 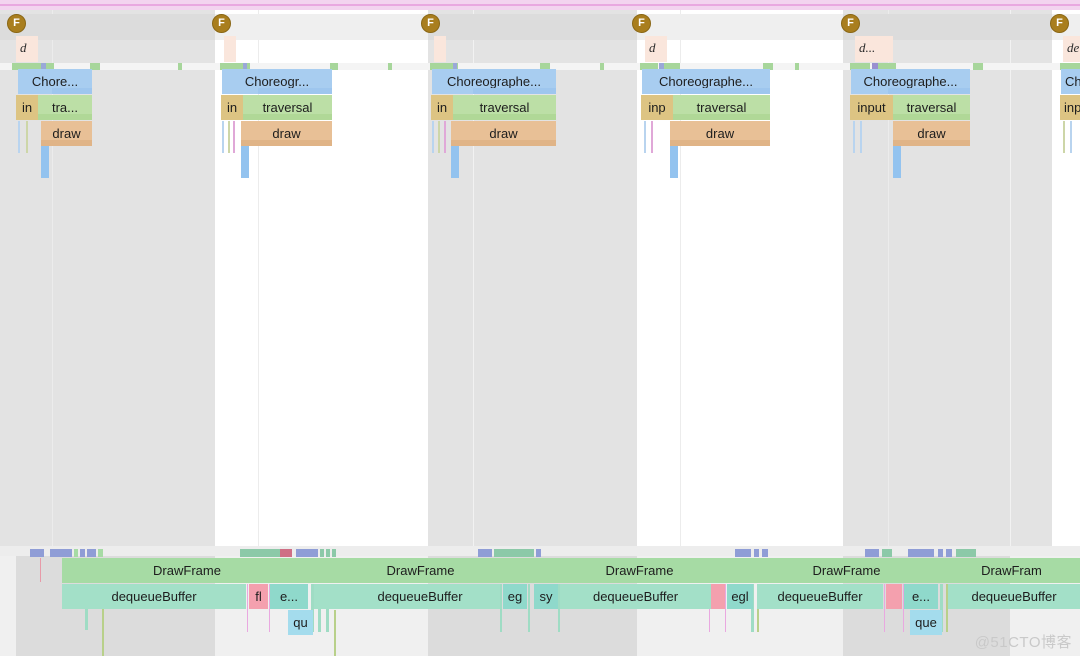 What do you see at coordinates (65, 117) in the screenshot?
I see `slice-traversal-1-underline` at bounding box center [65, 117].